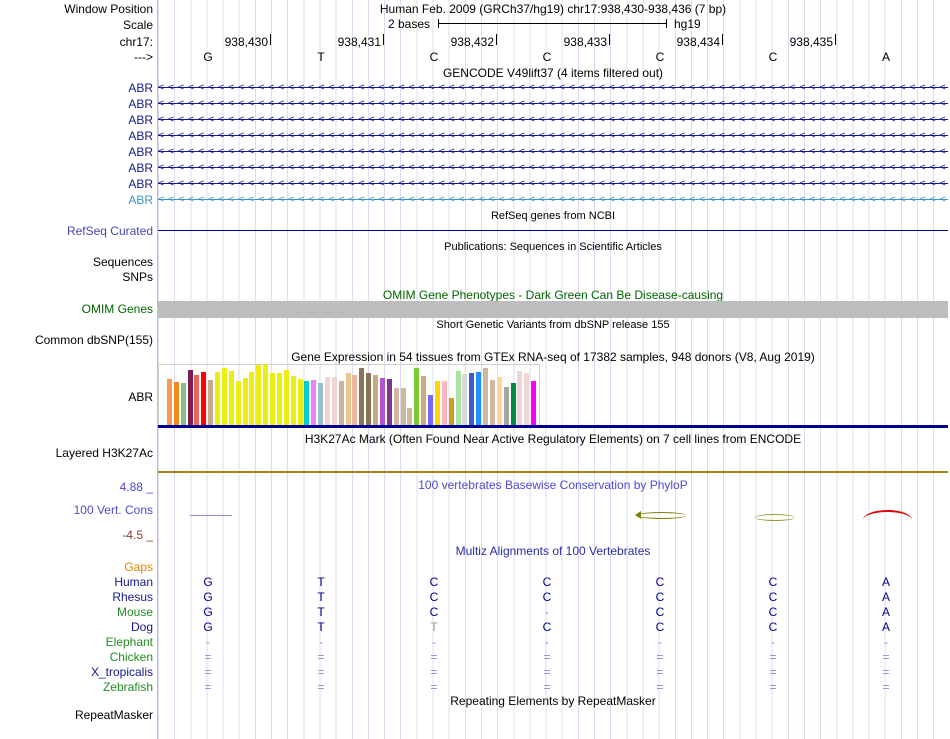  What do you see at coordinates (886, 597) in the screenshot?
I see `multiz-alignment-base: A` at bounding box center [886, 597].